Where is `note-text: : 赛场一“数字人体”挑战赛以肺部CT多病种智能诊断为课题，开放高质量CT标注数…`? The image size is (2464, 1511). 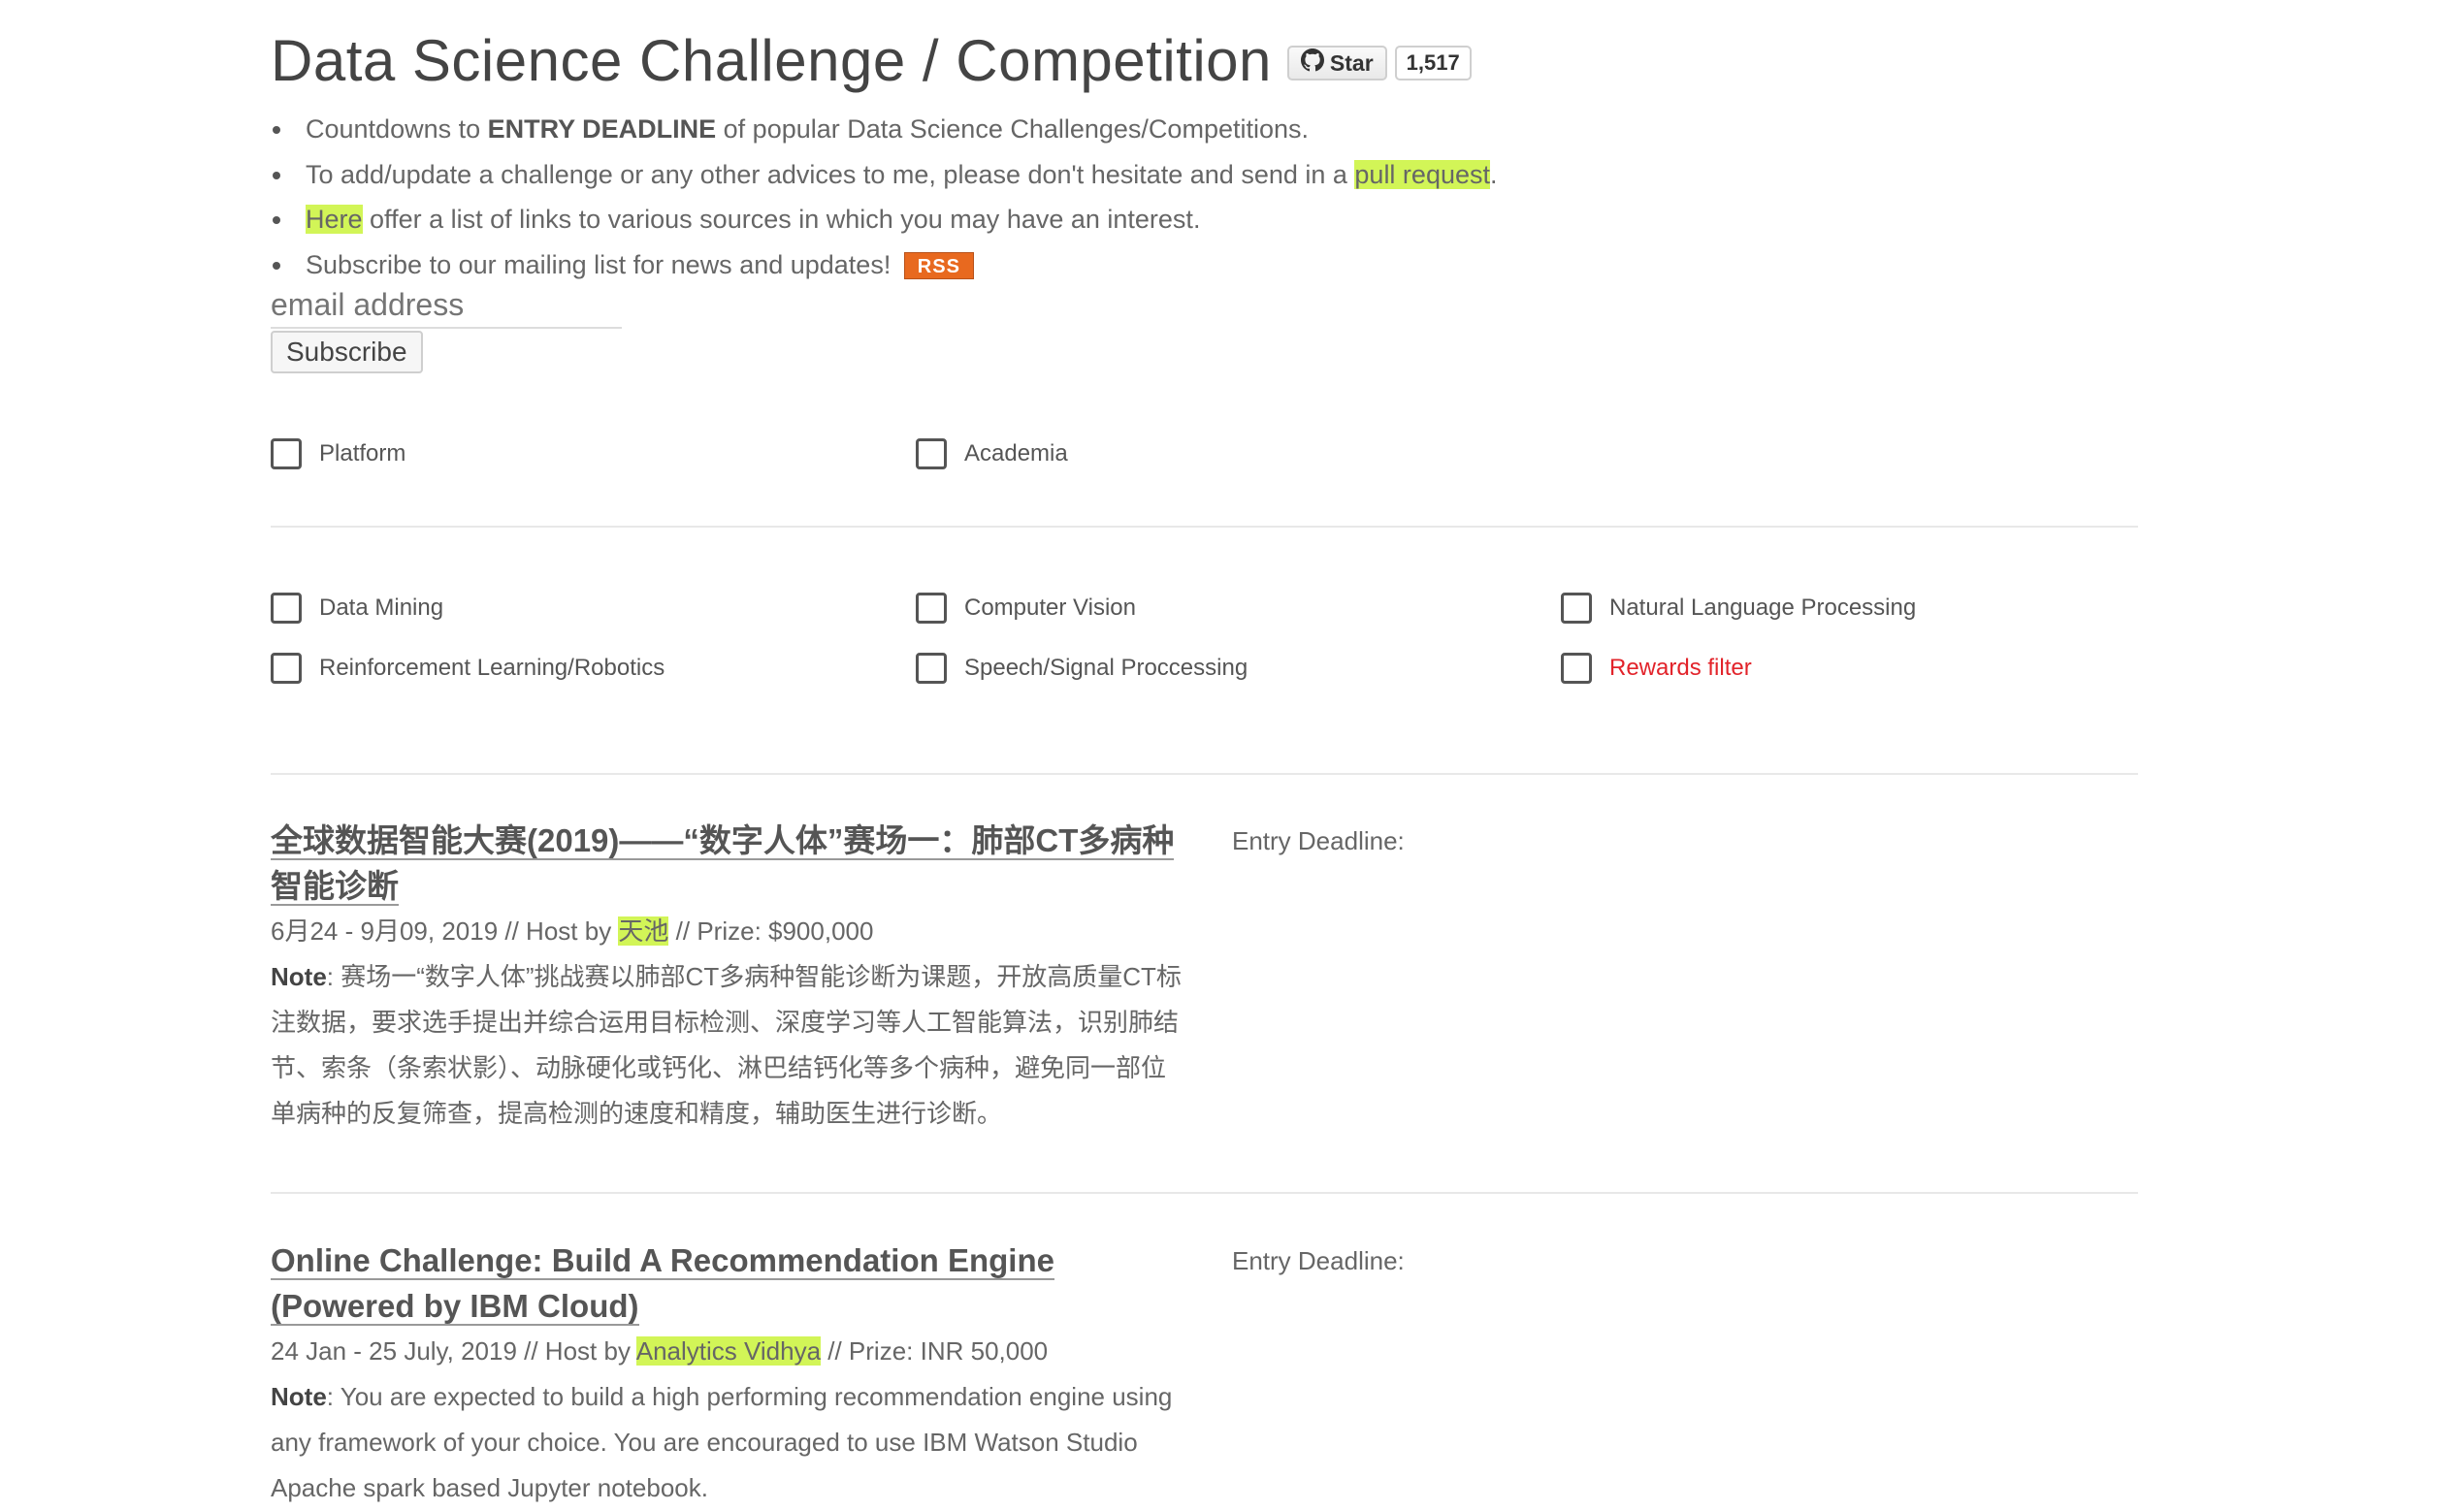
note-text: : 赛场一“数字人体”挑战赛以肺部CT多病种智能诊断为课题，开放高质量CT标注数… is located at coordinates (726, 1045).